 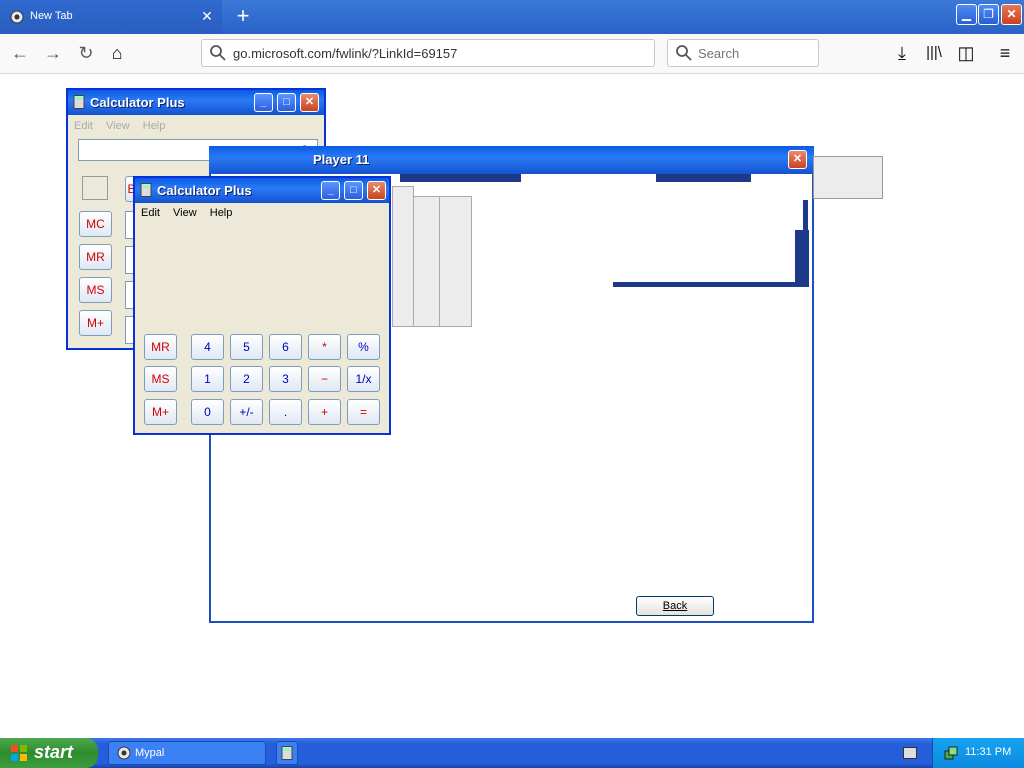 I want to click on sidebar-icon: ◫, so click(x=966, y=53).